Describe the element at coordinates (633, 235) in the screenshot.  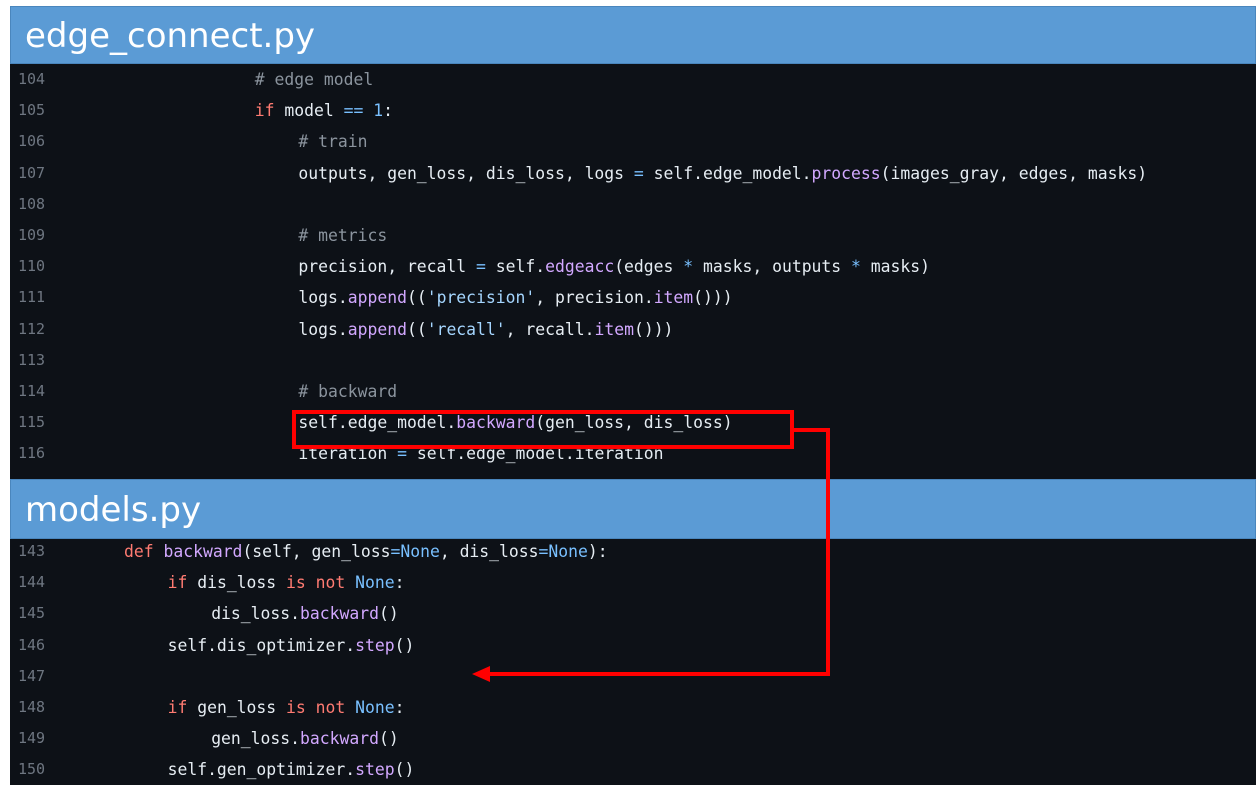
I see `code-line: 109 # metrics` at that location.